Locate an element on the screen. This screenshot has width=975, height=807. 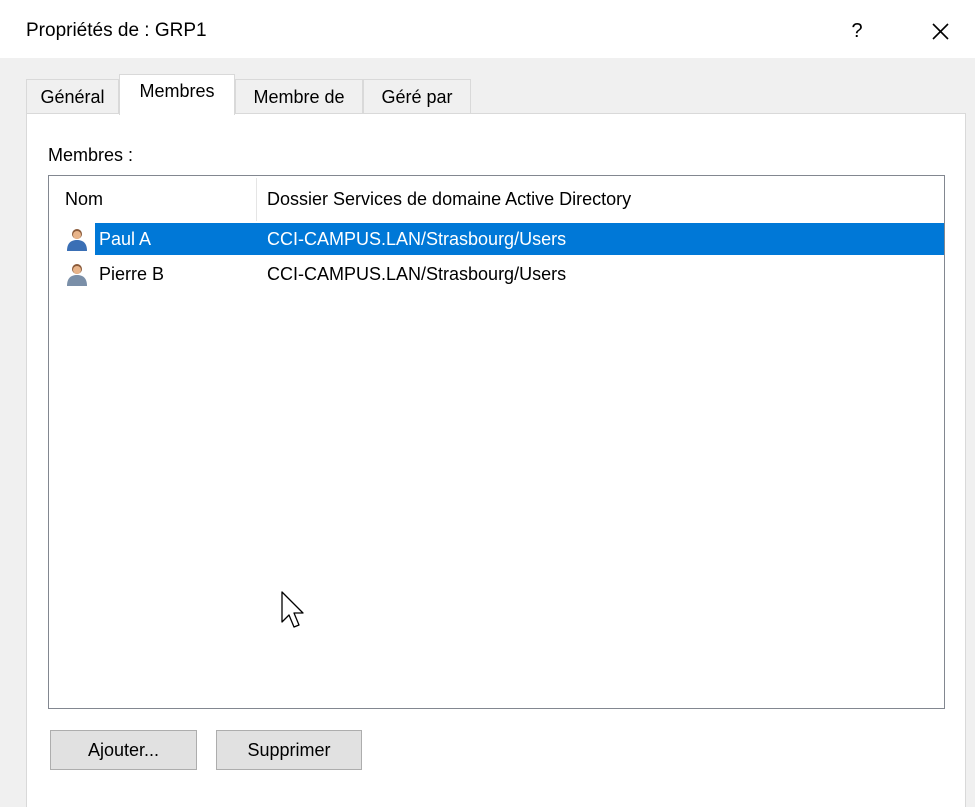
members-label: Membres : is located at coordinates (91, 155).